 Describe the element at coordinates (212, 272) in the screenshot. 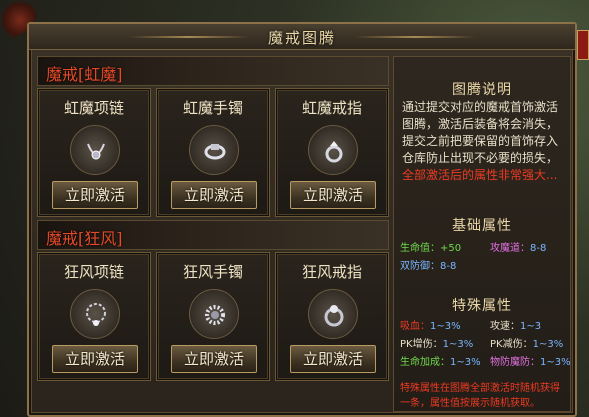

I see `item-name: 狂风手镯` at that location.